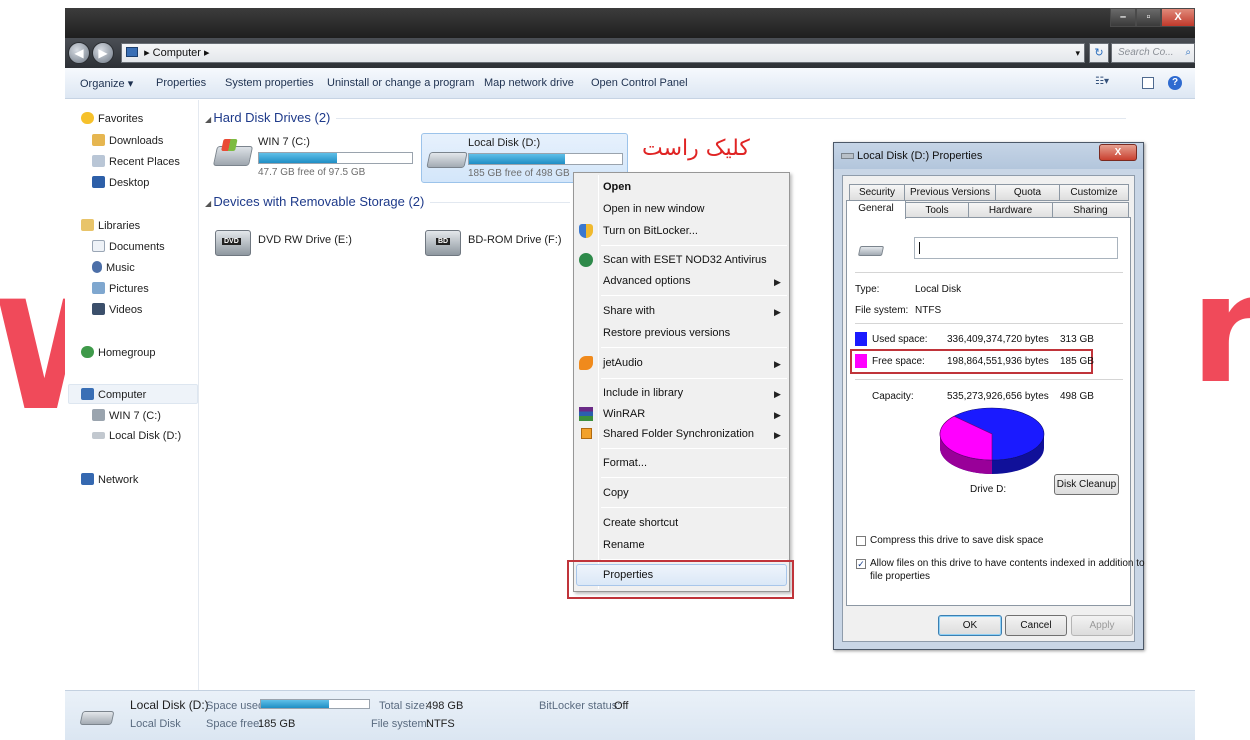 The image size is (1250, 740). I want to click on refresh-button: ↻, so click(1099, 53).